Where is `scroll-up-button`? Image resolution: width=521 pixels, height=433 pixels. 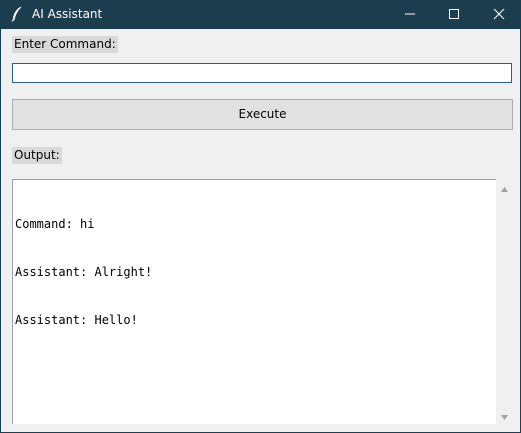
scroll-up-button is located at coordinates (504, 187).